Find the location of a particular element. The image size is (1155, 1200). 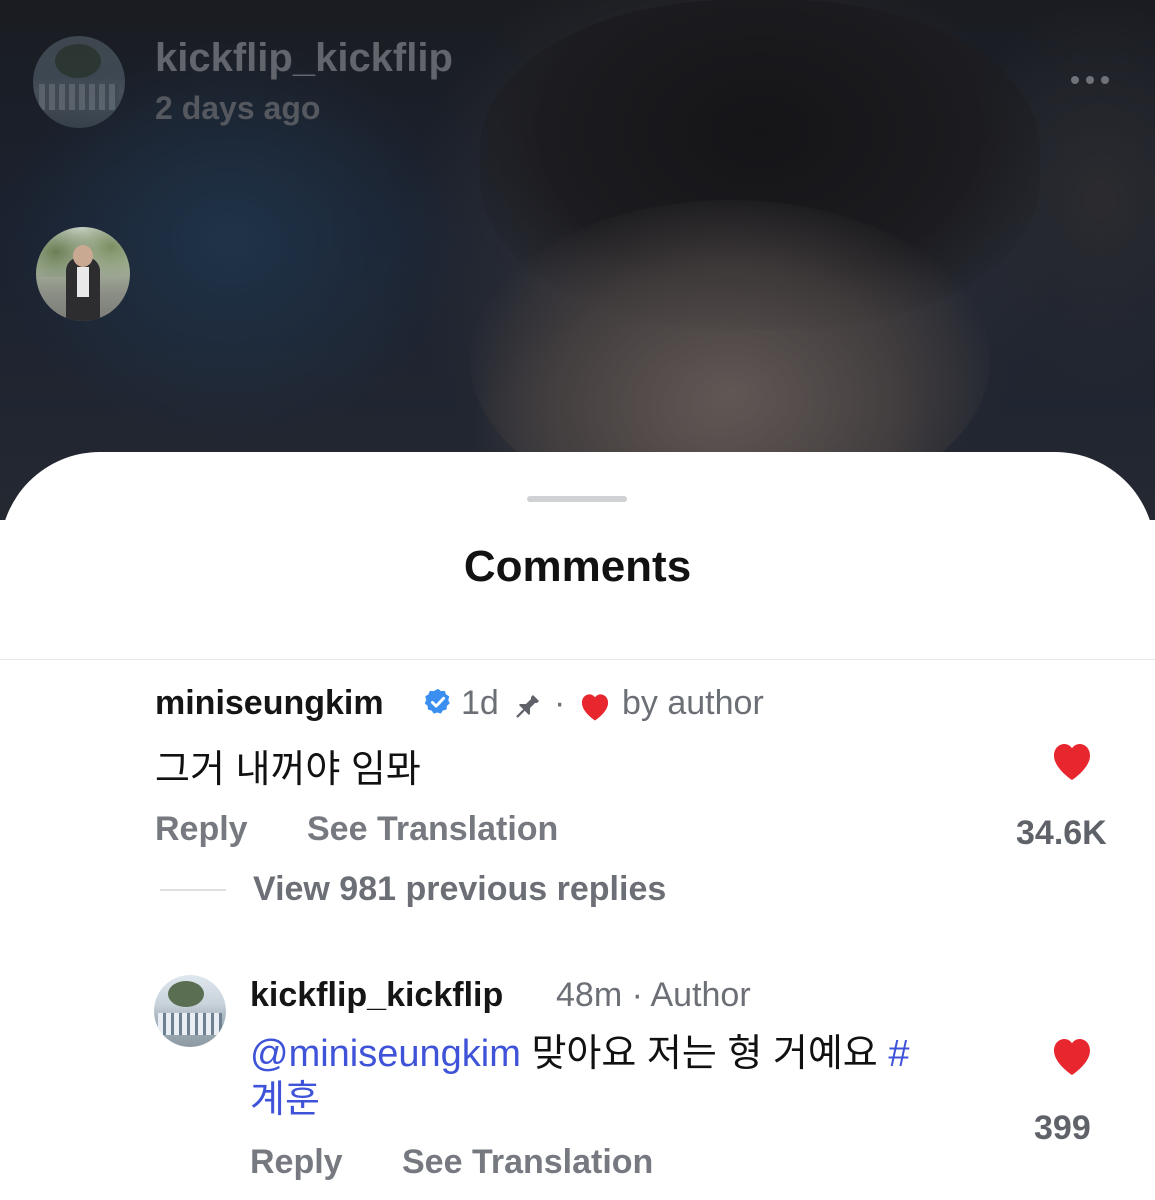

post-header: kickflip_kickflip 2 days ago is located at coordinates (577, 80).